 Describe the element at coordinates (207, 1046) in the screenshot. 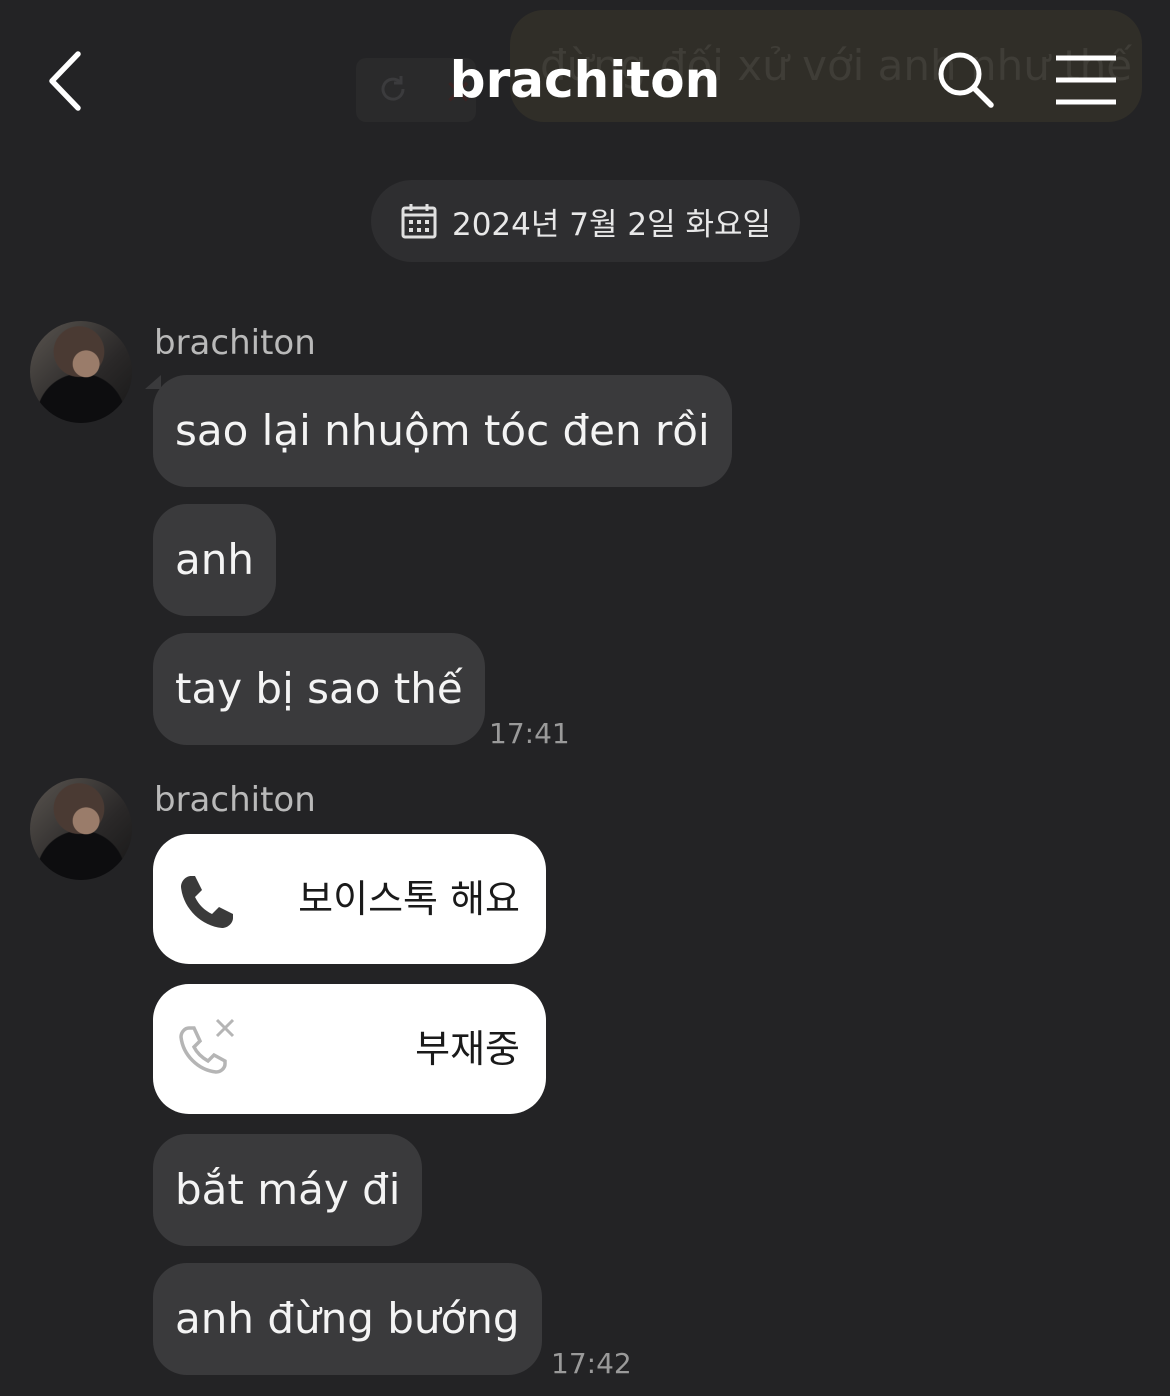

I see `missed-call-icon` at that location.